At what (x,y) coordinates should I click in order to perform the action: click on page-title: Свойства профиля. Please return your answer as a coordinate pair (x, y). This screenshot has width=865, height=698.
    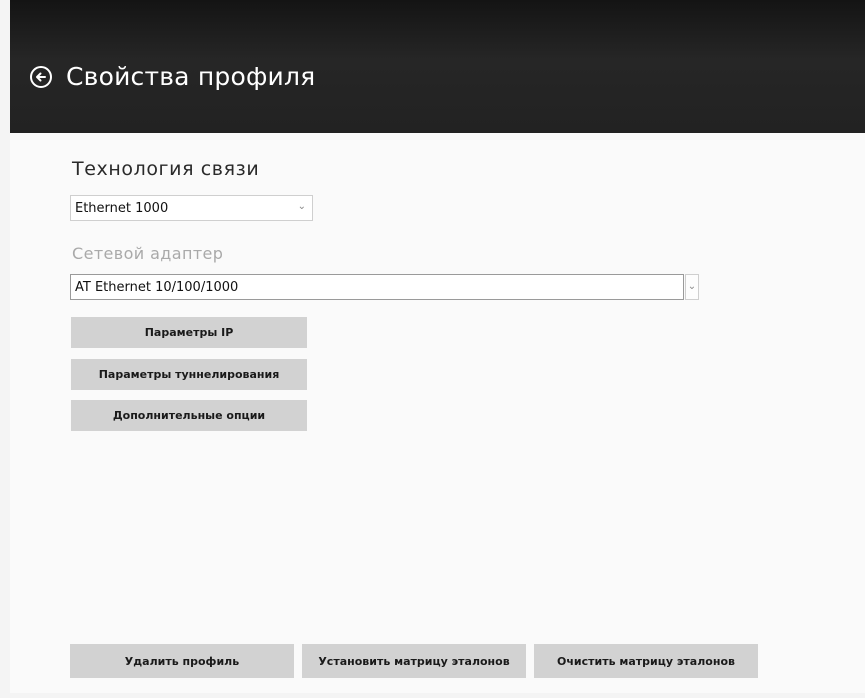
    Looking at the image, I should click on (191, 76).